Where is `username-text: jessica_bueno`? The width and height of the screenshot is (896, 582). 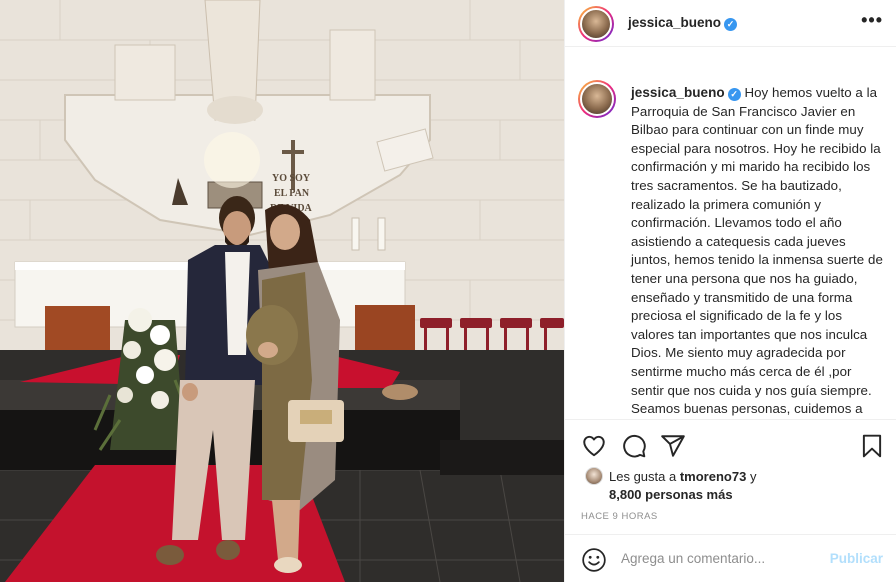 username-text: jessica_bueno is located at coordinates (674, 22).